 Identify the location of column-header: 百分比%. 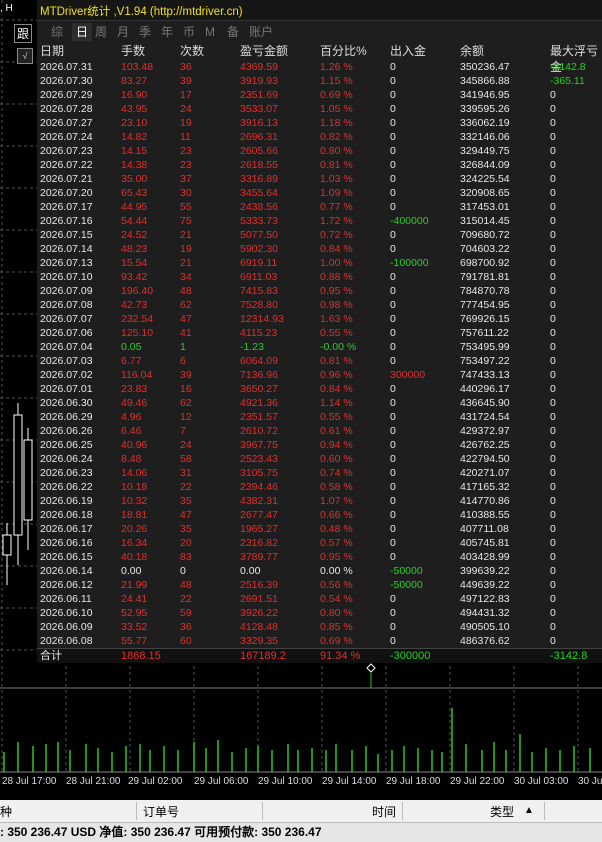
(343, 51).